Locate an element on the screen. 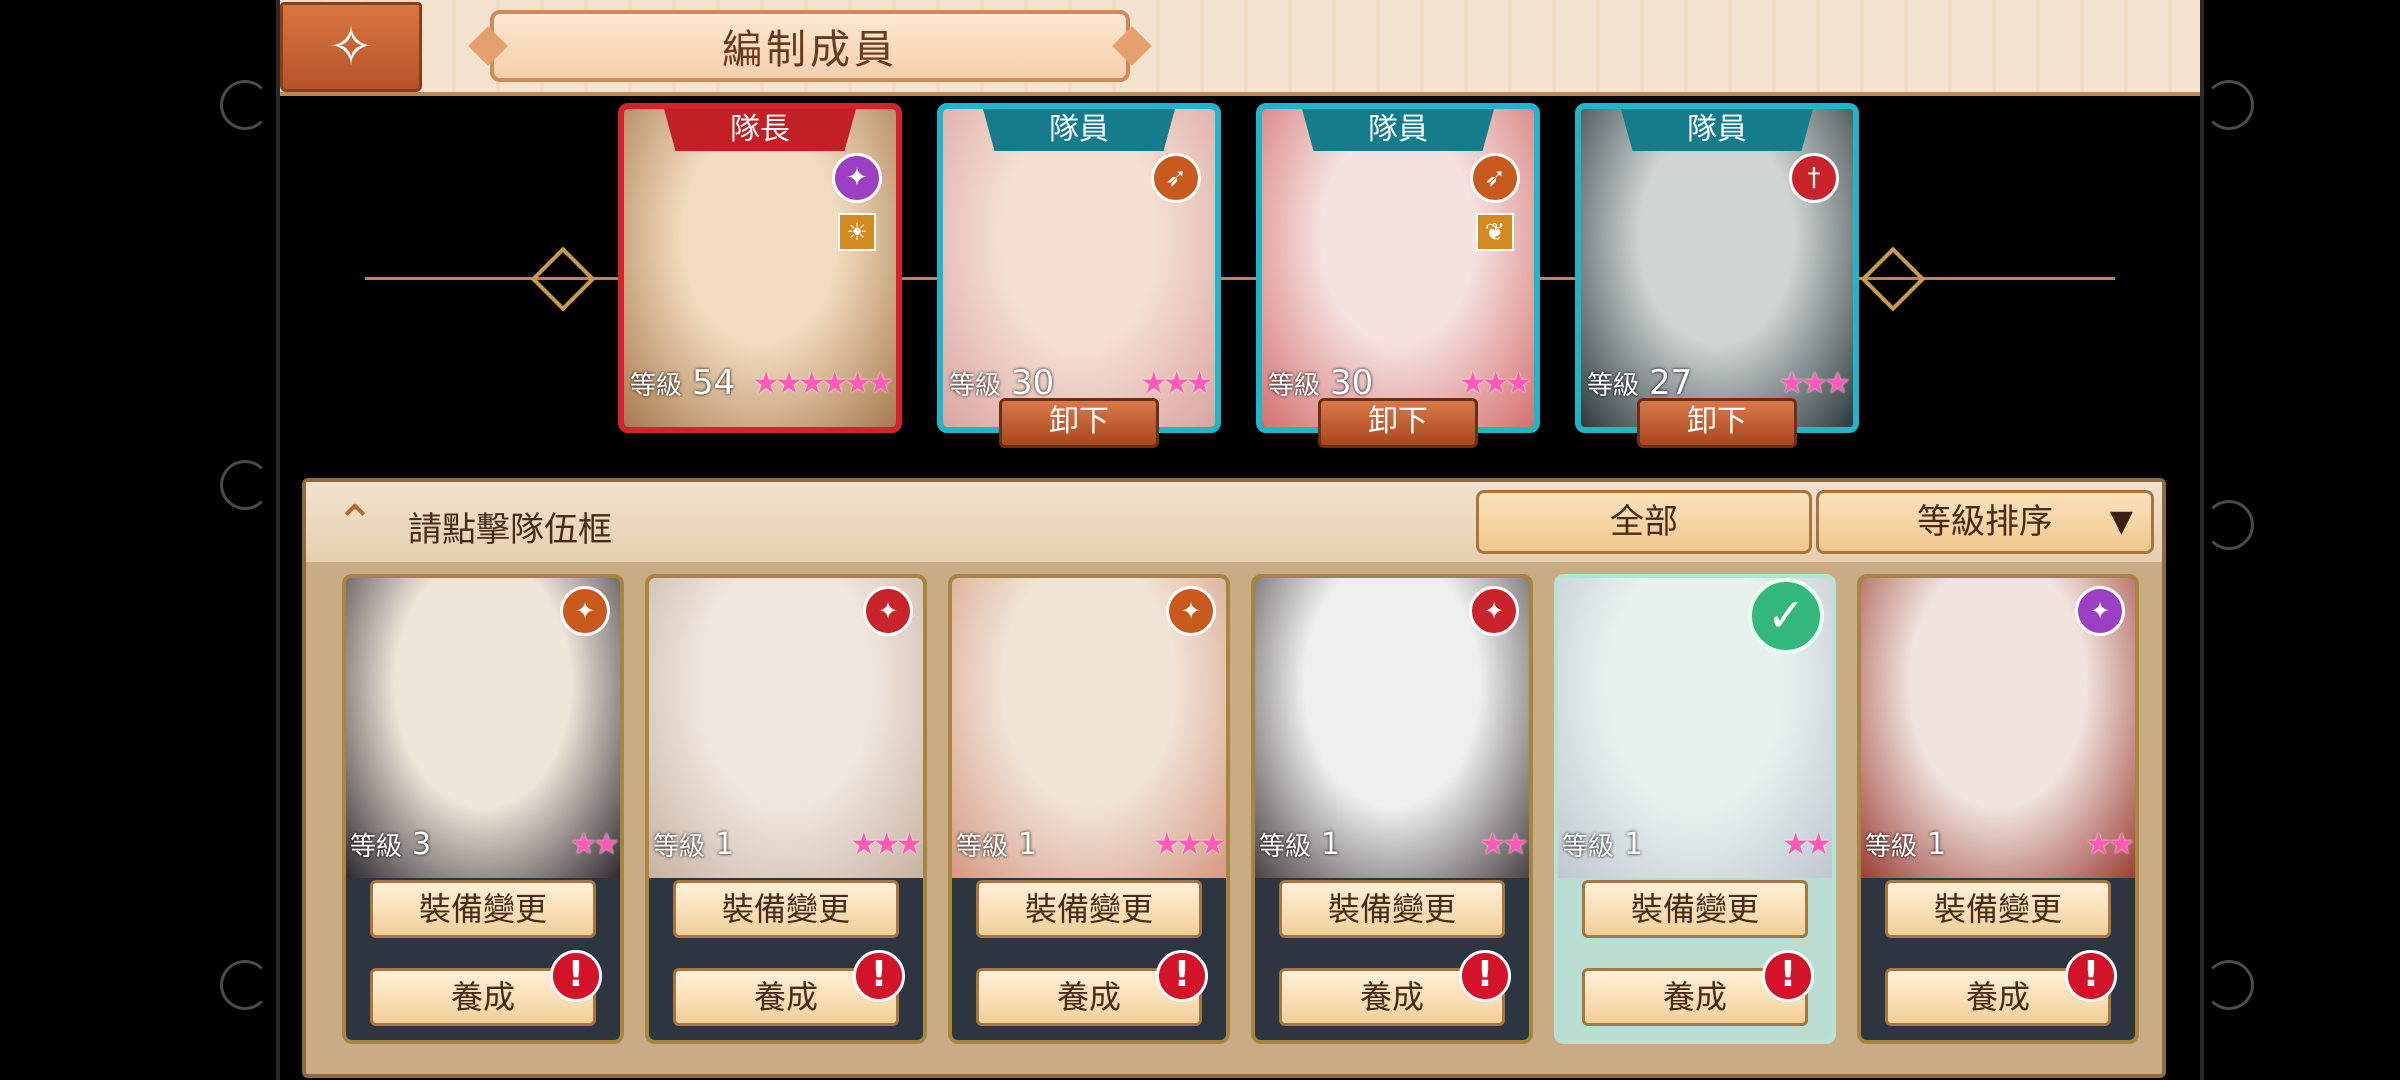 The image size is (2400, 1080). filter-all-button: 全部 is located at coordinates (1644, 522).